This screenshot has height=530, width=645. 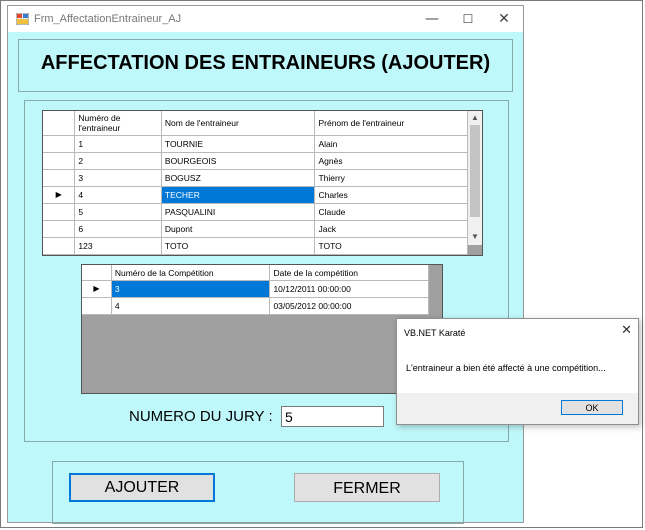 I want to click on column-header-prenom: Prénom de l'entraineur, so click(x=391, y=123).